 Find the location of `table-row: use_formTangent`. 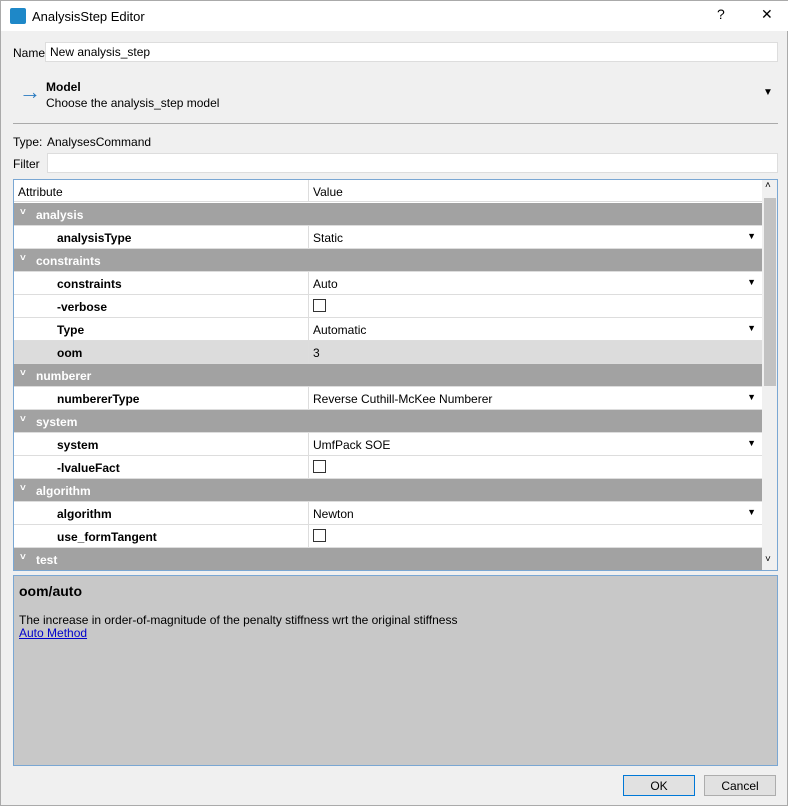

table-row: use_formTangent is located at coordinates (388, 536).